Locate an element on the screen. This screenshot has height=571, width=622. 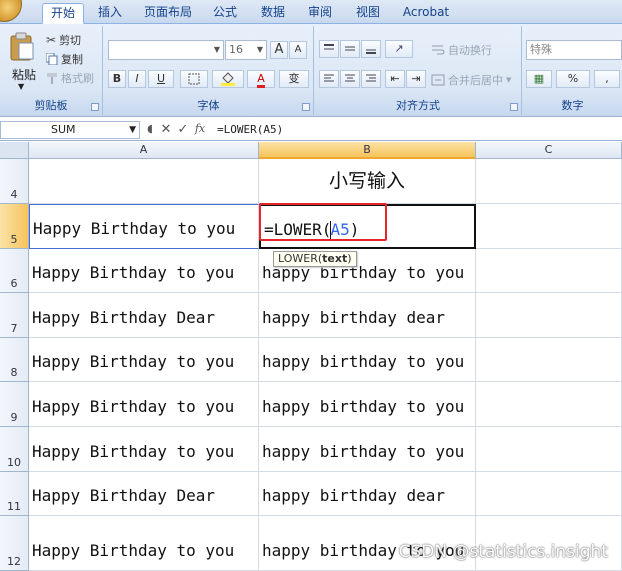
wrap-text-button: 自动换行 is located at coordinates (461, 50).